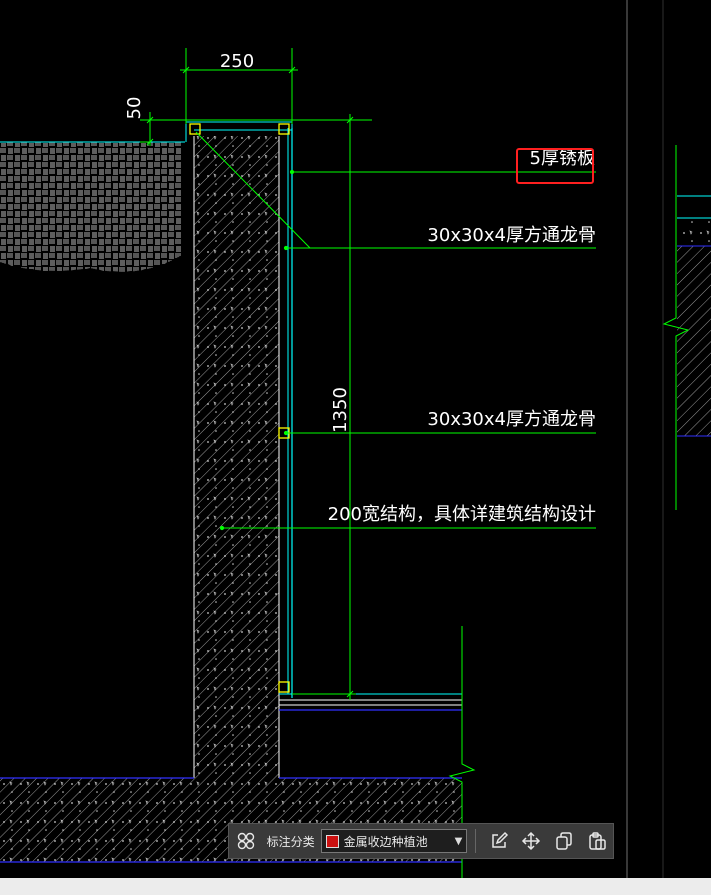 The image size is (711, 895). I want to click on edit-annotation-button, so click(498, 841).